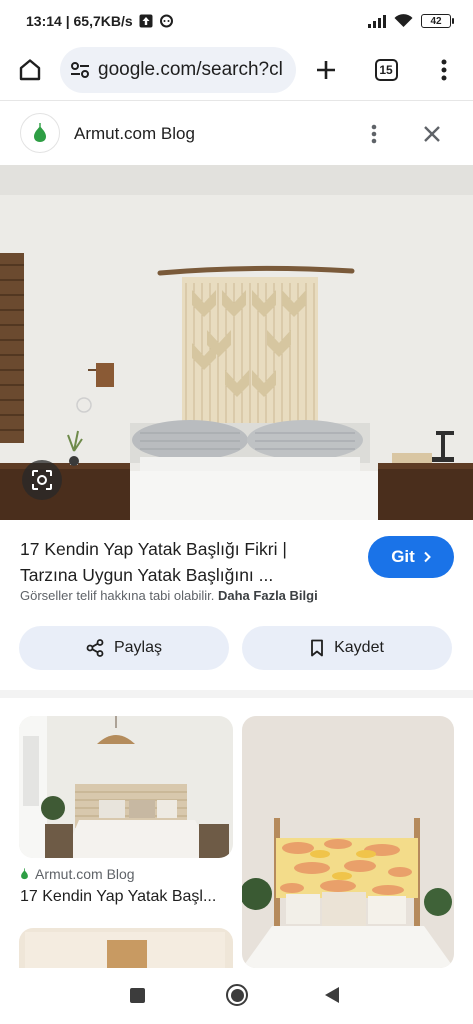  I want to click on lens-search-button, so click(42, 480).